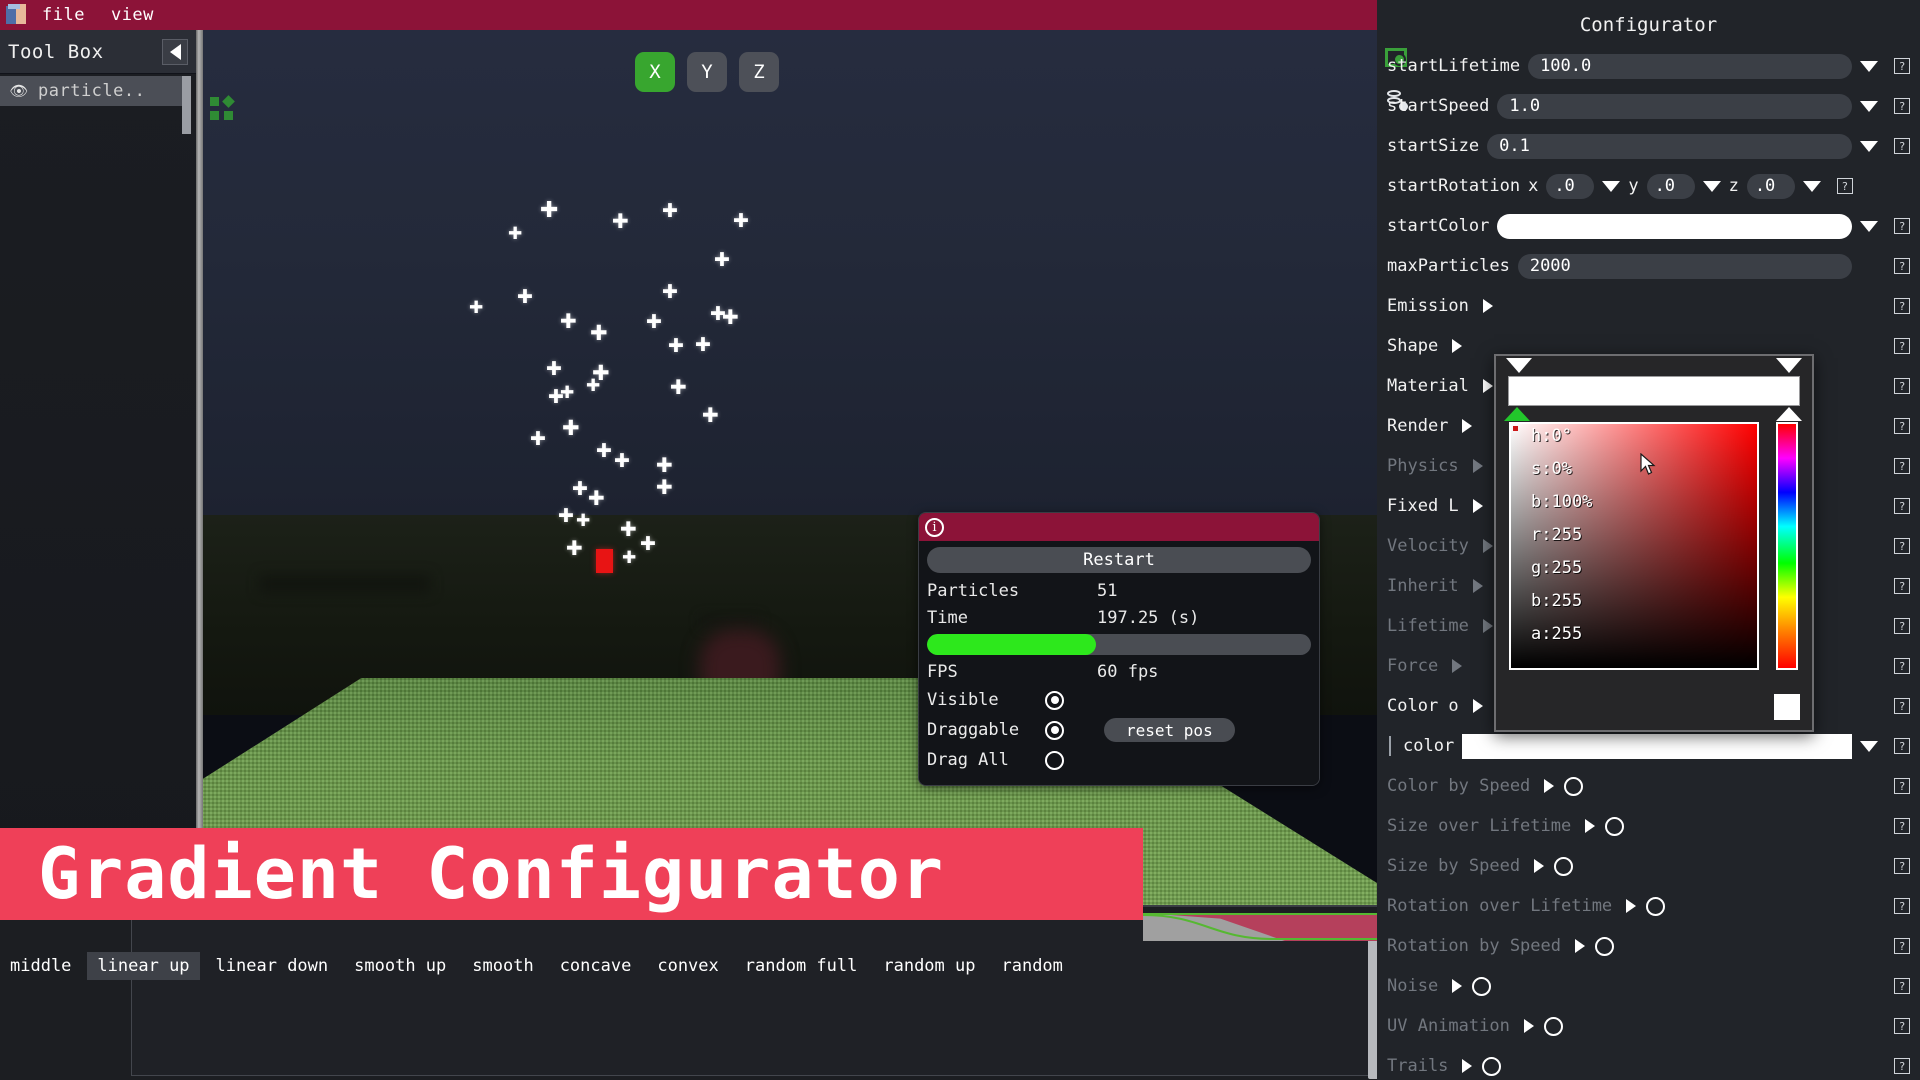 This screenshot has width=1920, height=1080. Describe the element at coordinates (132, 15) in the screenshot. I see `menu-item-view: view` at that location.